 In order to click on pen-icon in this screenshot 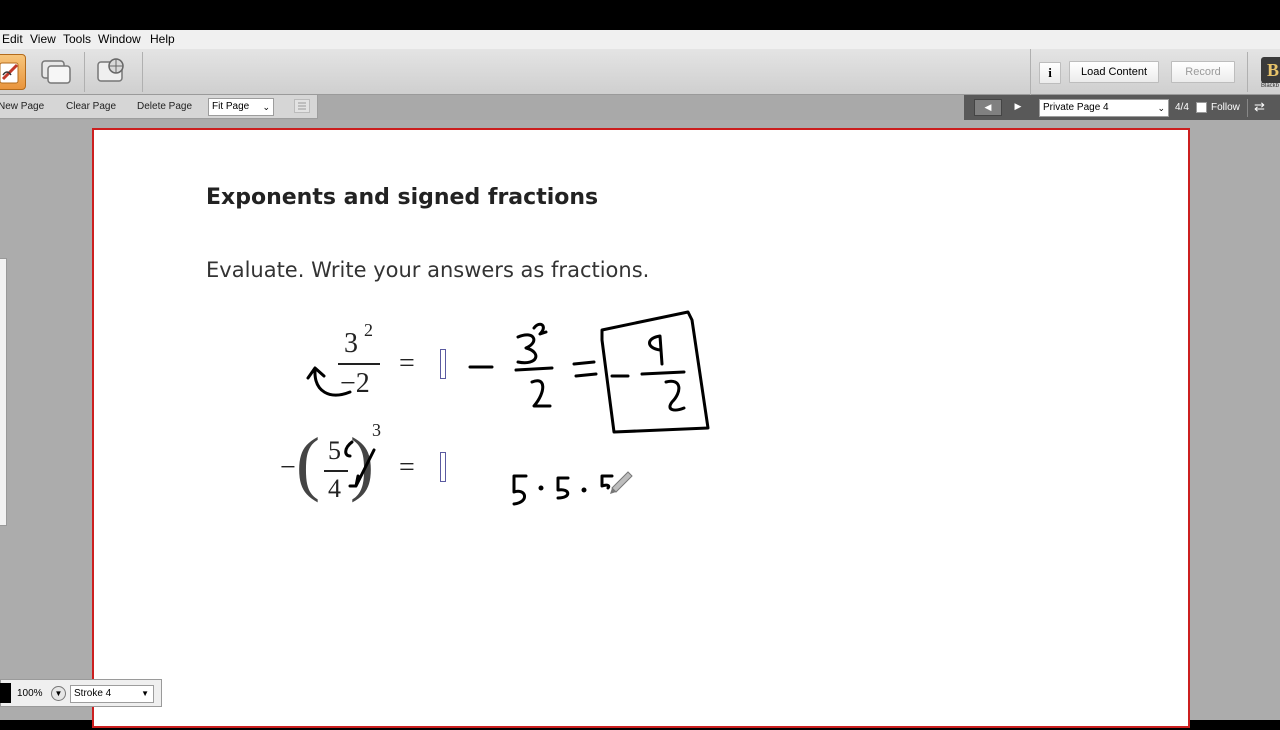, I will do `click(9, 73)`.